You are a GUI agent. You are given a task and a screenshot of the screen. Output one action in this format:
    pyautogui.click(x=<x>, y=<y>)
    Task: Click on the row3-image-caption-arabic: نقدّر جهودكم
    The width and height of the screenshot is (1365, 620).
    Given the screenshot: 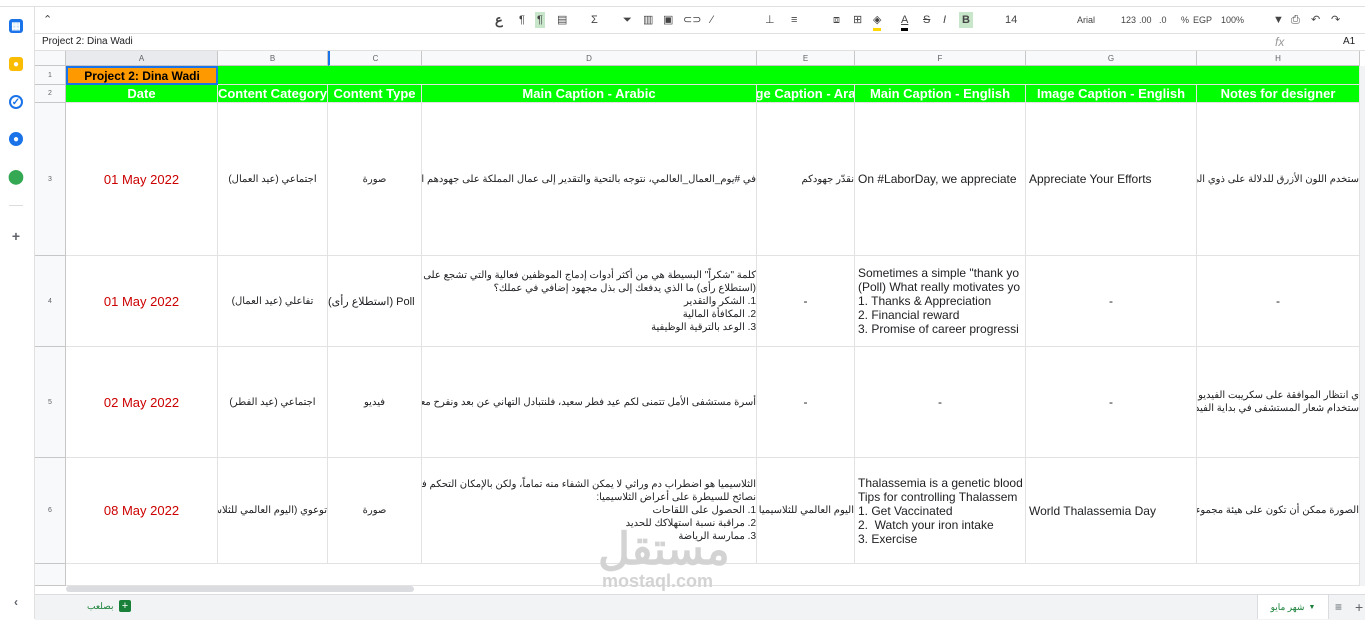 What is the action you would take?
    pyautogui.click(x=806, y=179)
    